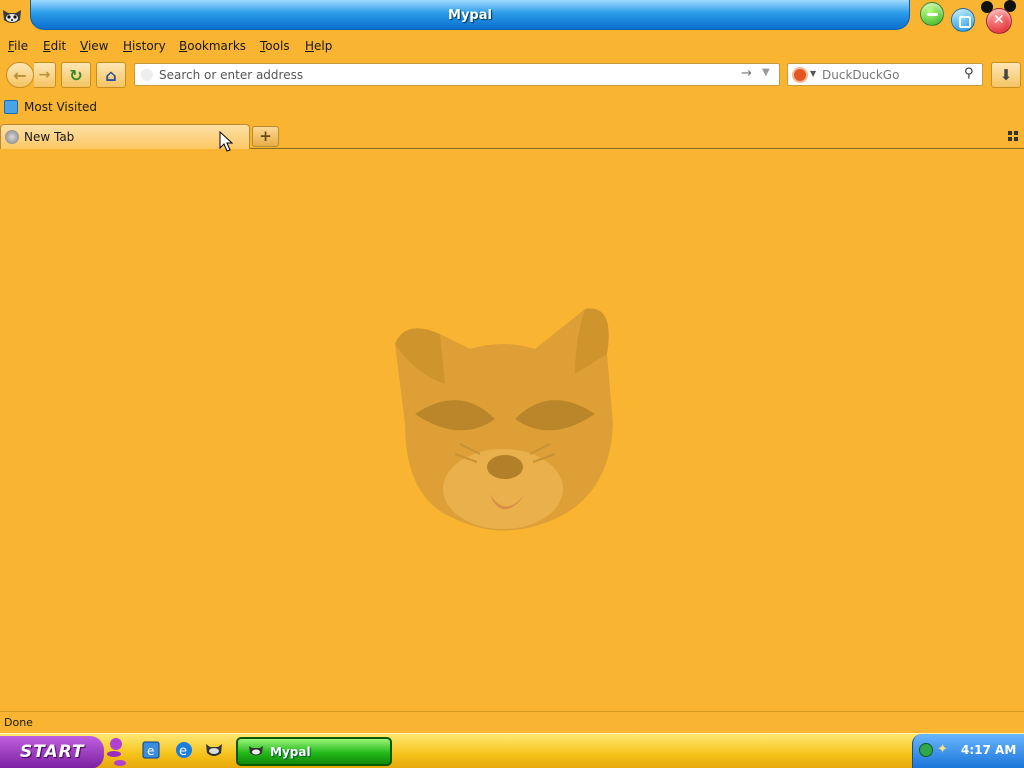 The image size is (1024, 768). Describe the element at coordinates (766, 72) in the screenshot. I see `history-dropdown-icon: ▼` at that location.